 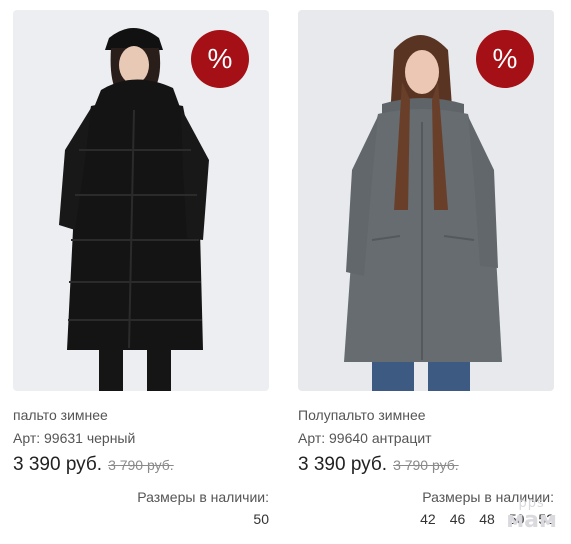 I want to click on size-option: 46, so click(x=458, y=519).